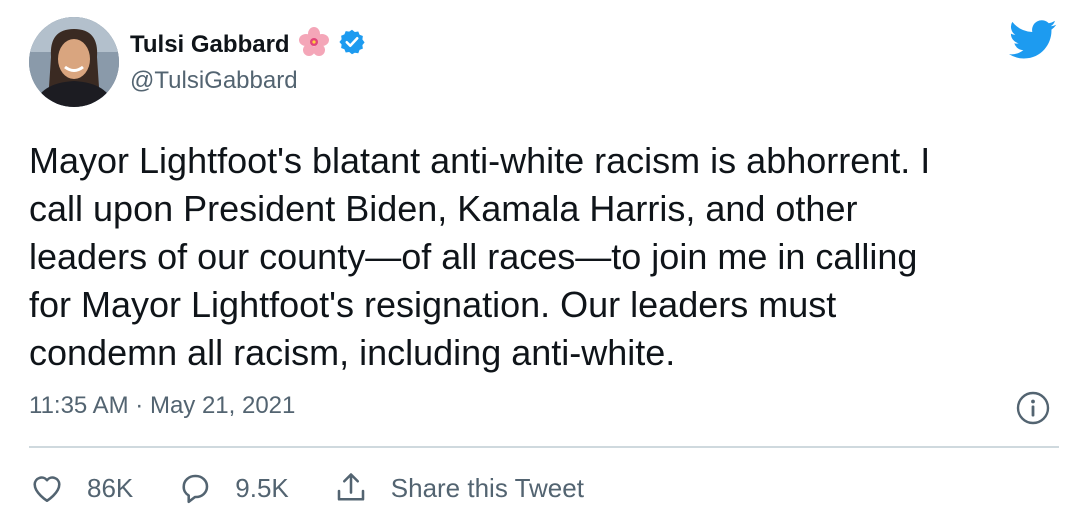  What do you see at coordinates (162, 406) in the screenshot?
I see `tweet-timestamp: 11:35 AM · May 21, 2021` at bounding box center [162, 406].